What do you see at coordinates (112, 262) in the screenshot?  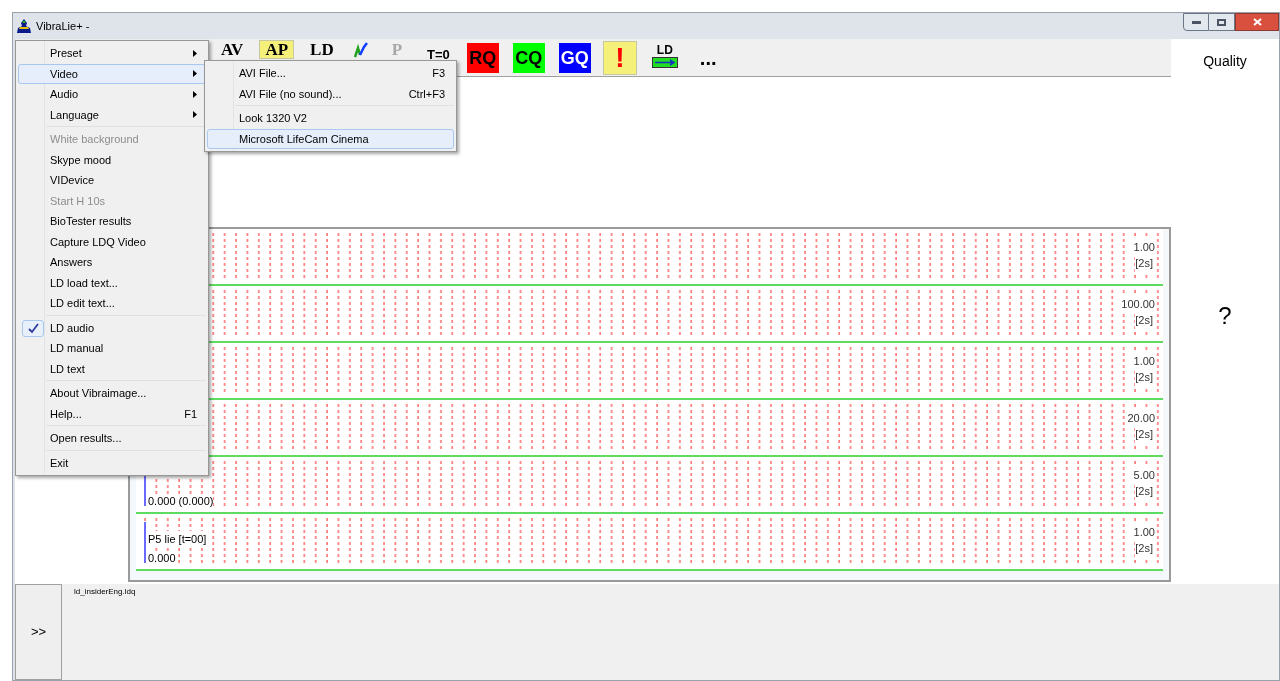 I see `menu-item: Answers` at bounding box center [112, 262].